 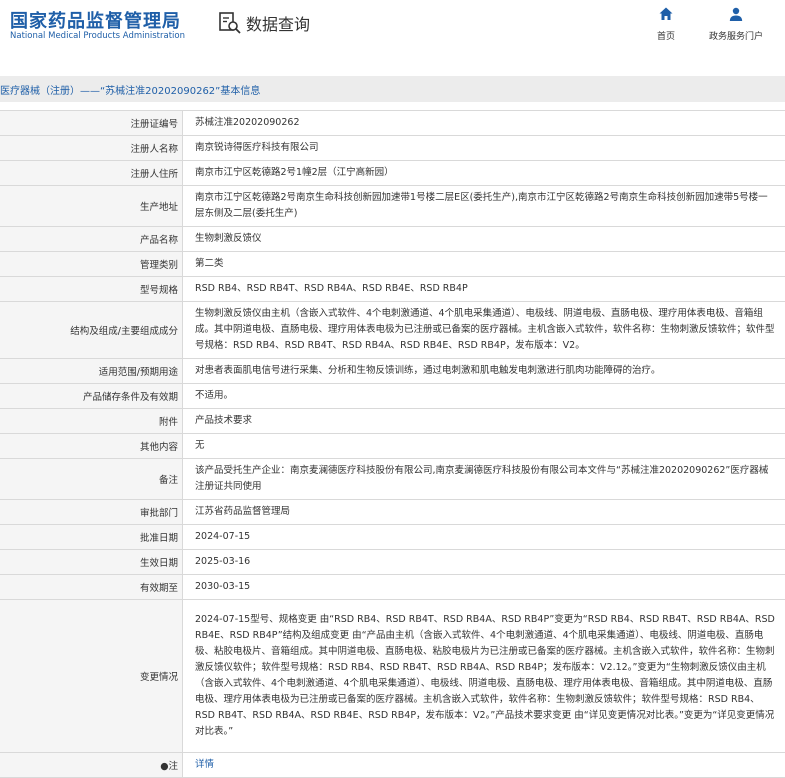 What do you see at coordinates (228, 238) in the screenshot?
I see `field-value: 生物刺激反馈仪` at bounding box center [228, 238].